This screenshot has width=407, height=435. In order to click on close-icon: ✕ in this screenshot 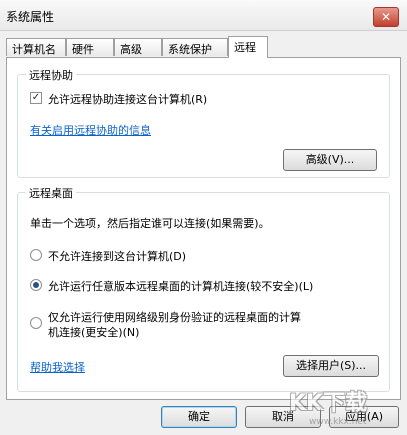, I will do `click(386, 17)`.